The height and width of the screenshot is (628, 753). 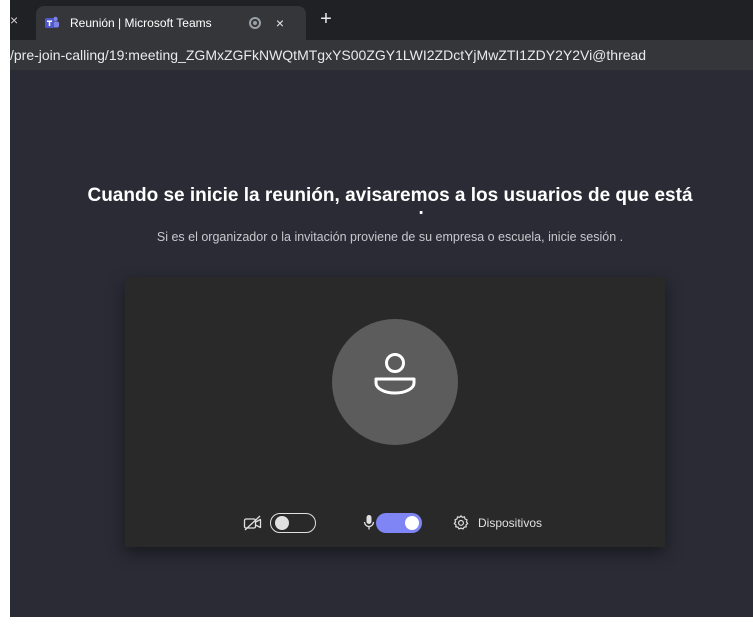 I want to click on microphone-toggle, so click(x=399, y=523).